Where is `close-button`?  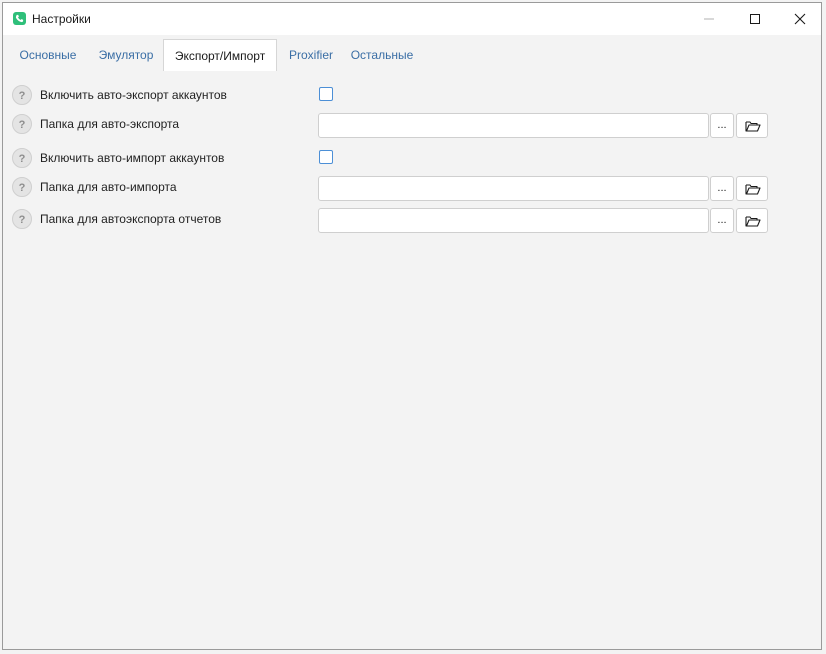 close-button is located at coordinates (800, 19).